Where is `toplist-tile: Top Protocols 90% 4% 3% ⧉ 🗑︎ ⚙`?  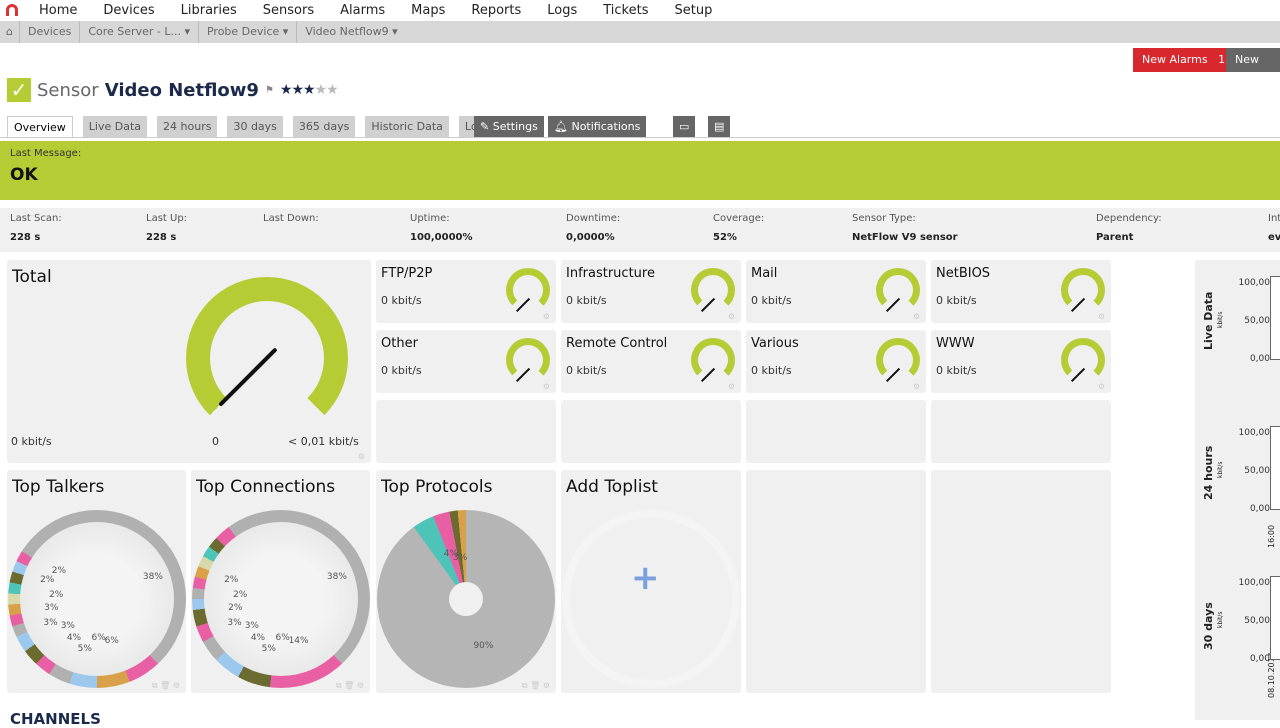 toplist-tile: Top Protocols 90% 4% 3% ⧉ 🗑︎ ⚙ is located at coordinates (466, 581).